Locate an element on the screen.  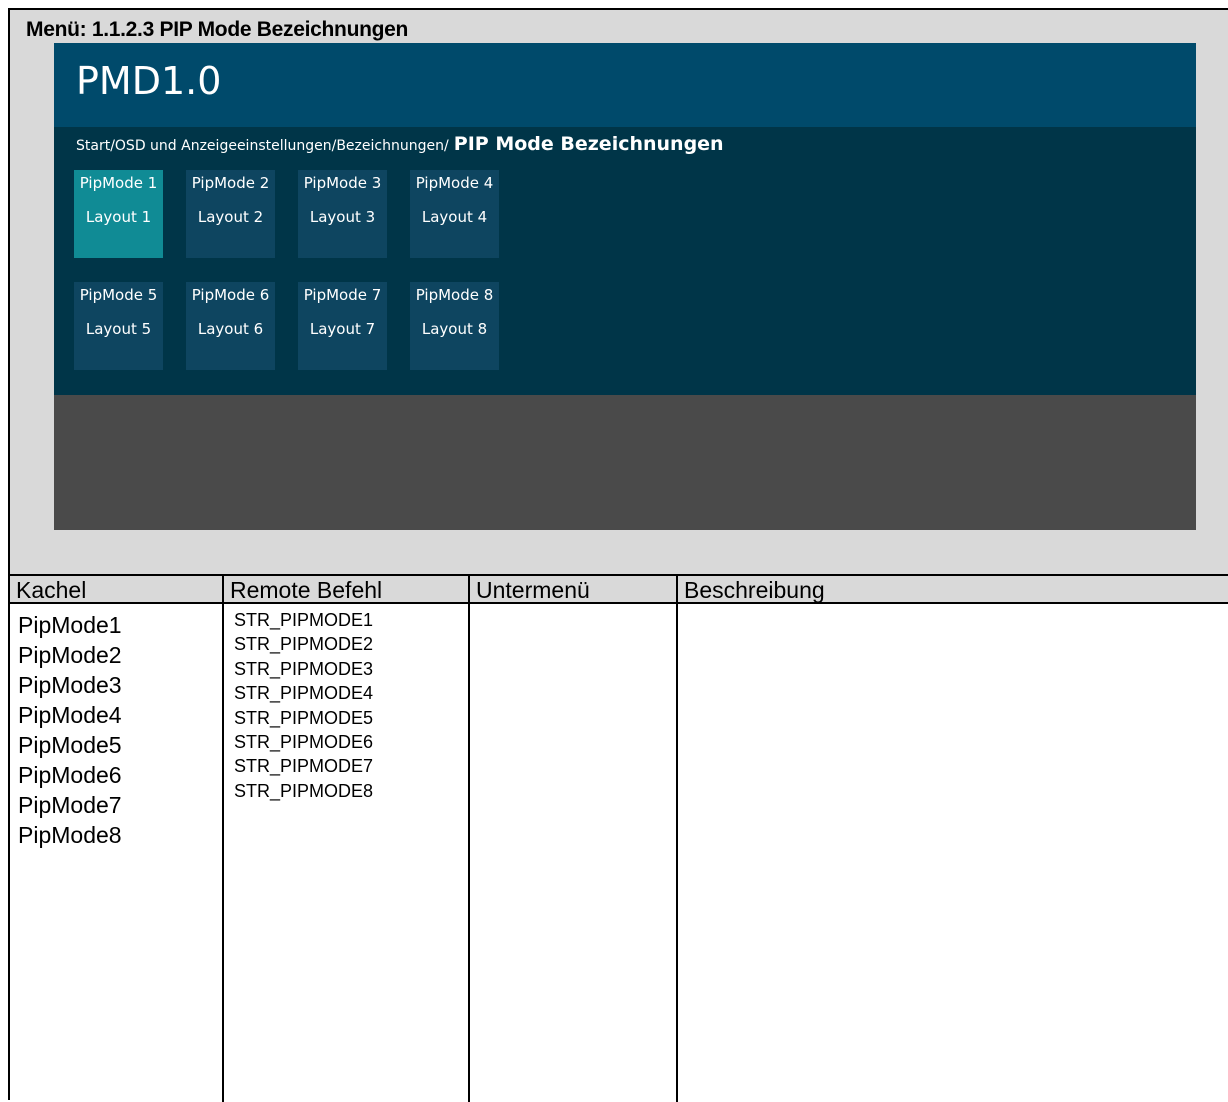
menu-title: Menü: 1.1.2.3 PIP Mode Bezeichnungen is located at coordinates (217, 29).